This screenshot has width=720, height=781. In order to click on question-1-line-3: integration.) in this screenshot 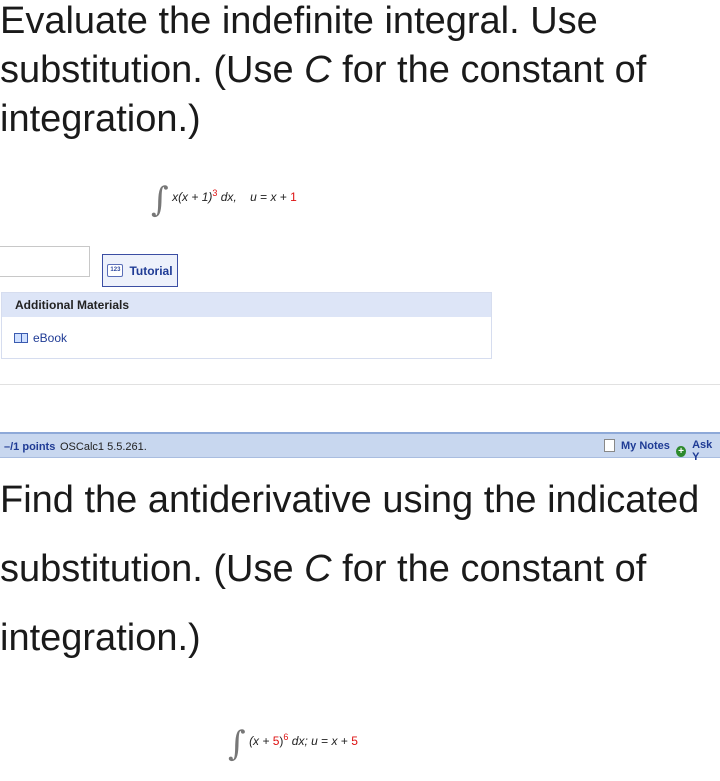, I will do `click(100, 119)`.